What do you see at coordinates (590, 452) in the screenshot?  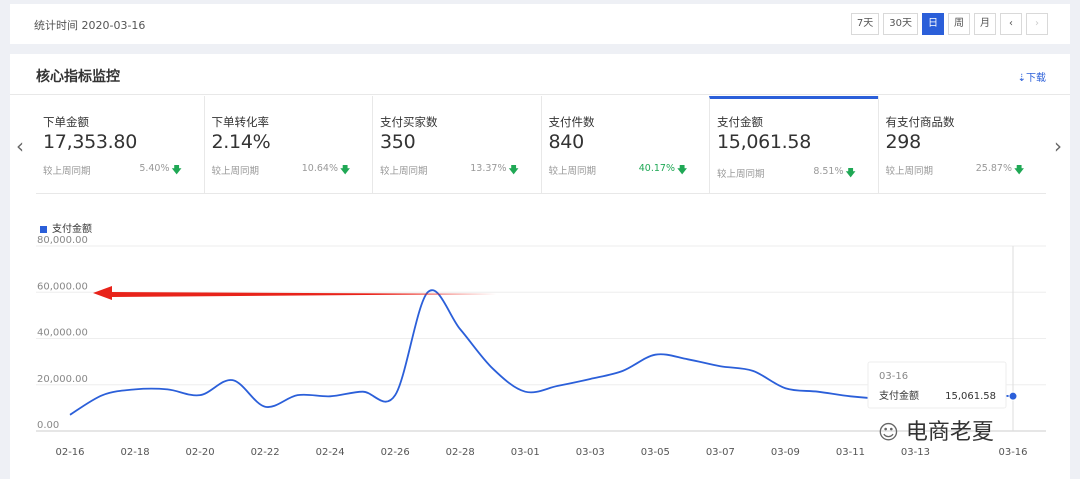 I see `x-tick-label: 03-03` at bounding box center [590, 452].